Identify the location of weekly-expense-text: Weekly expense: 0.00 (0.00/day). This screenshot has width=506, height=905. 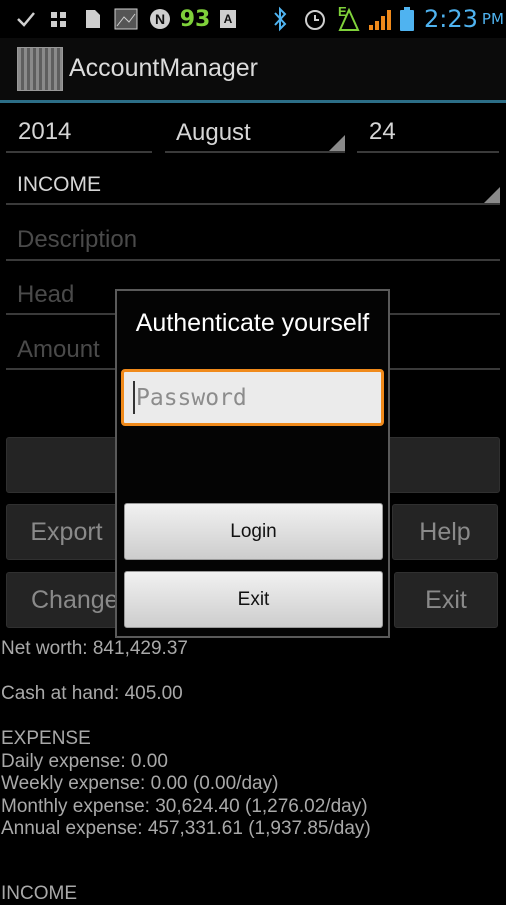
(140, 783).